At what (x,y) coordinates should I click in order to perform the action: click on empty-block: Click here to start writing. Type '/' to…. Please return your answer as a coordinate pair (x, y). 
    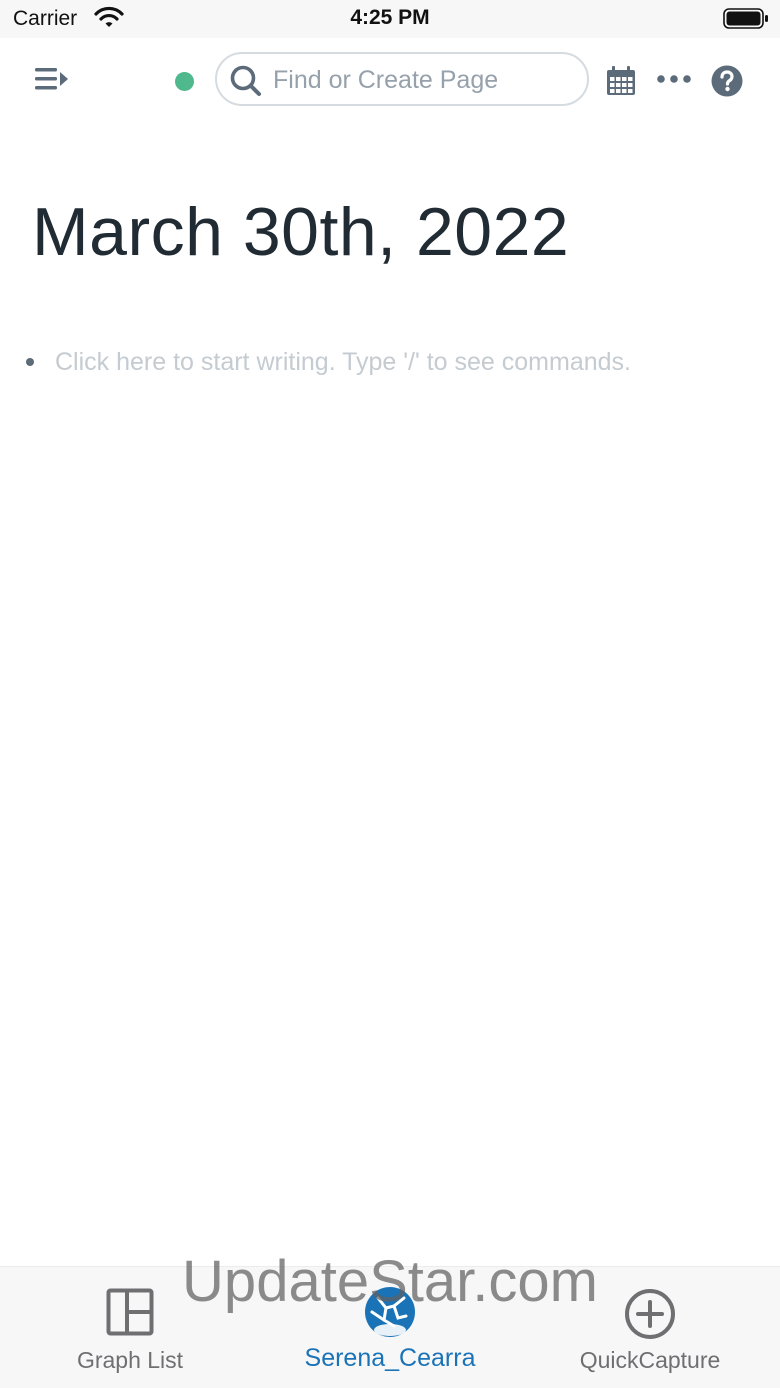
    Looking at the image, I should click on (326, 362).